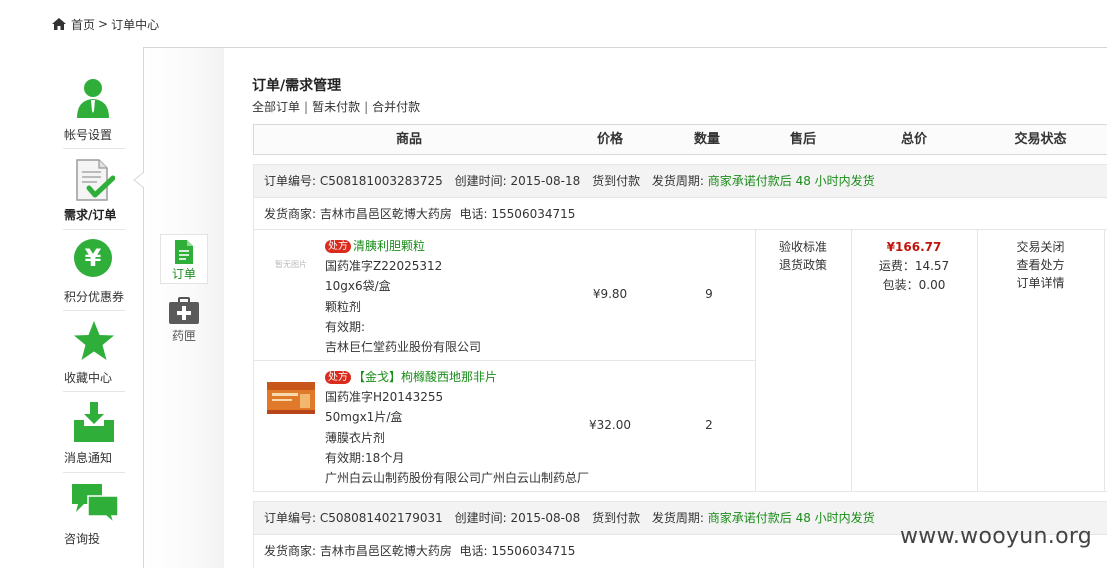  I want to click on panel-pointer, so click(138, 180).